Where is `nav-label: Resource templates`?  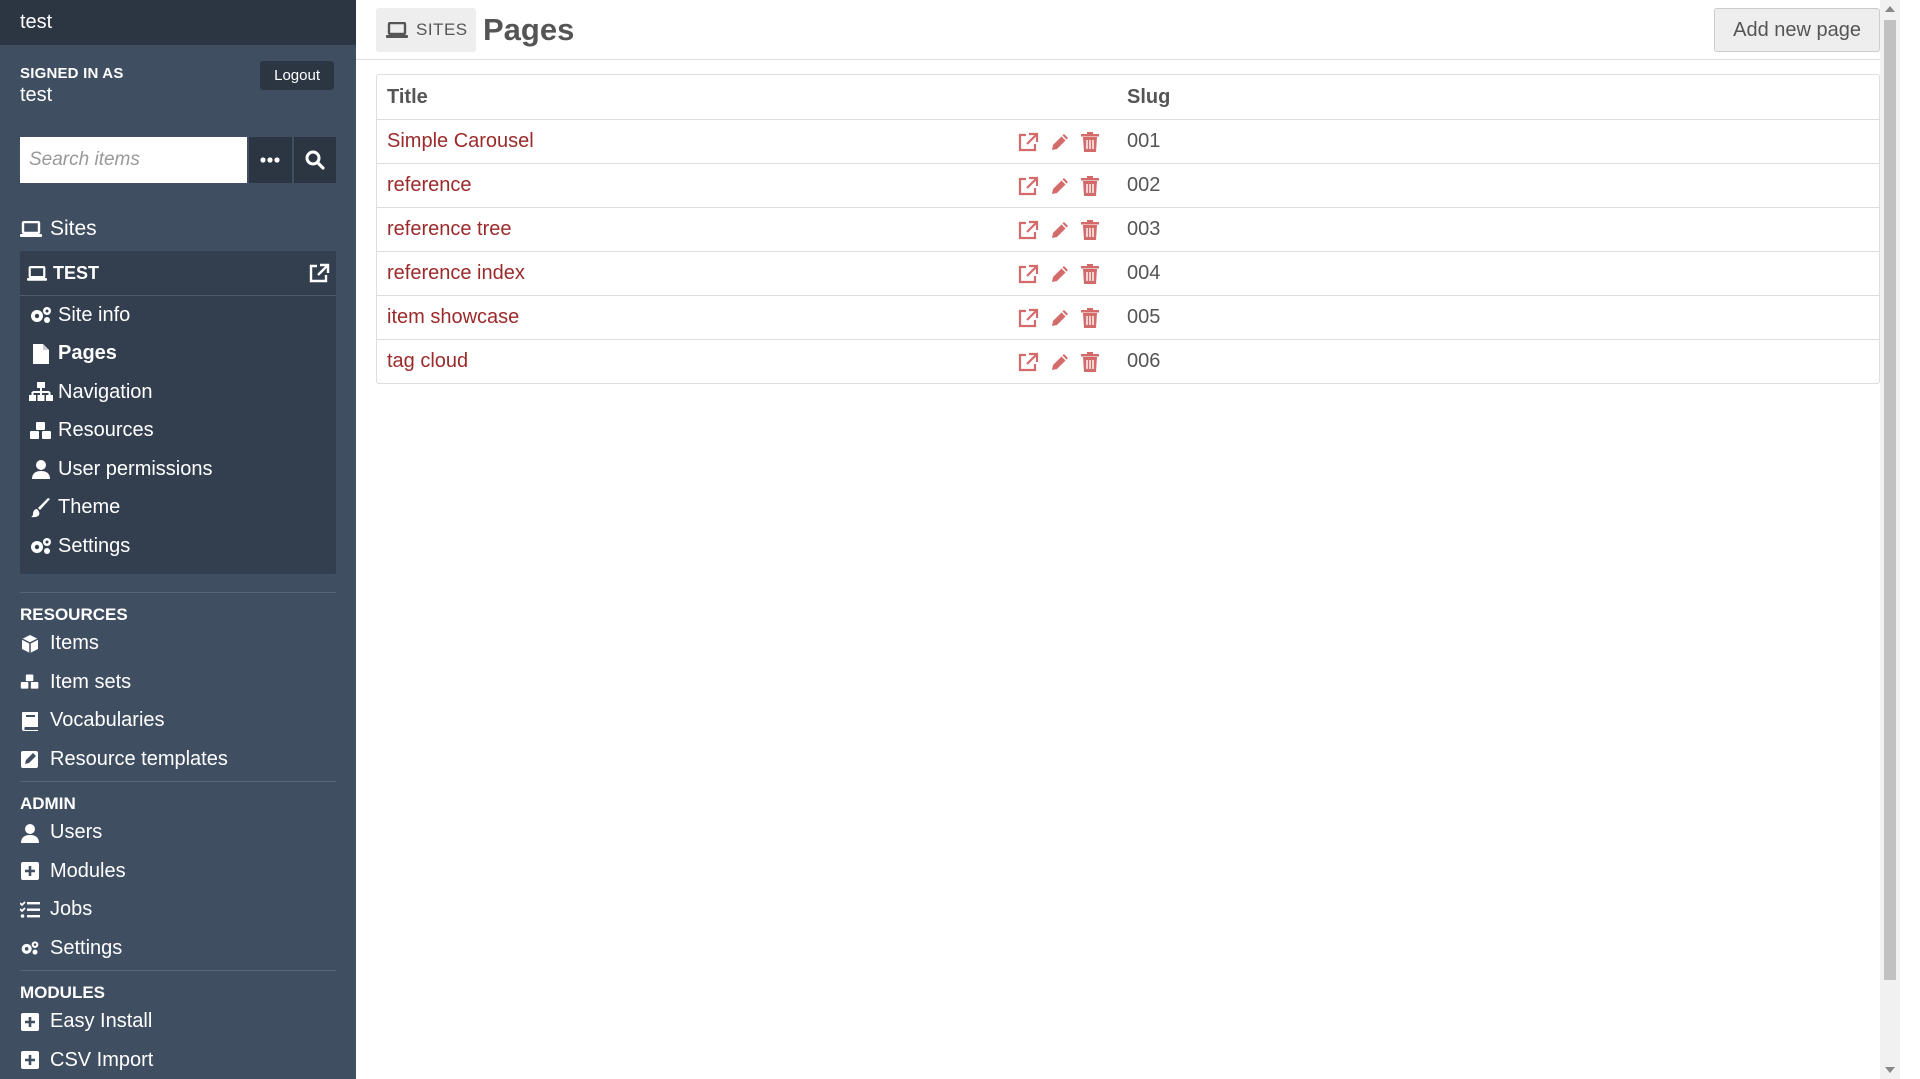 nav-label: Resource templates is located at coordinates (139, 758).